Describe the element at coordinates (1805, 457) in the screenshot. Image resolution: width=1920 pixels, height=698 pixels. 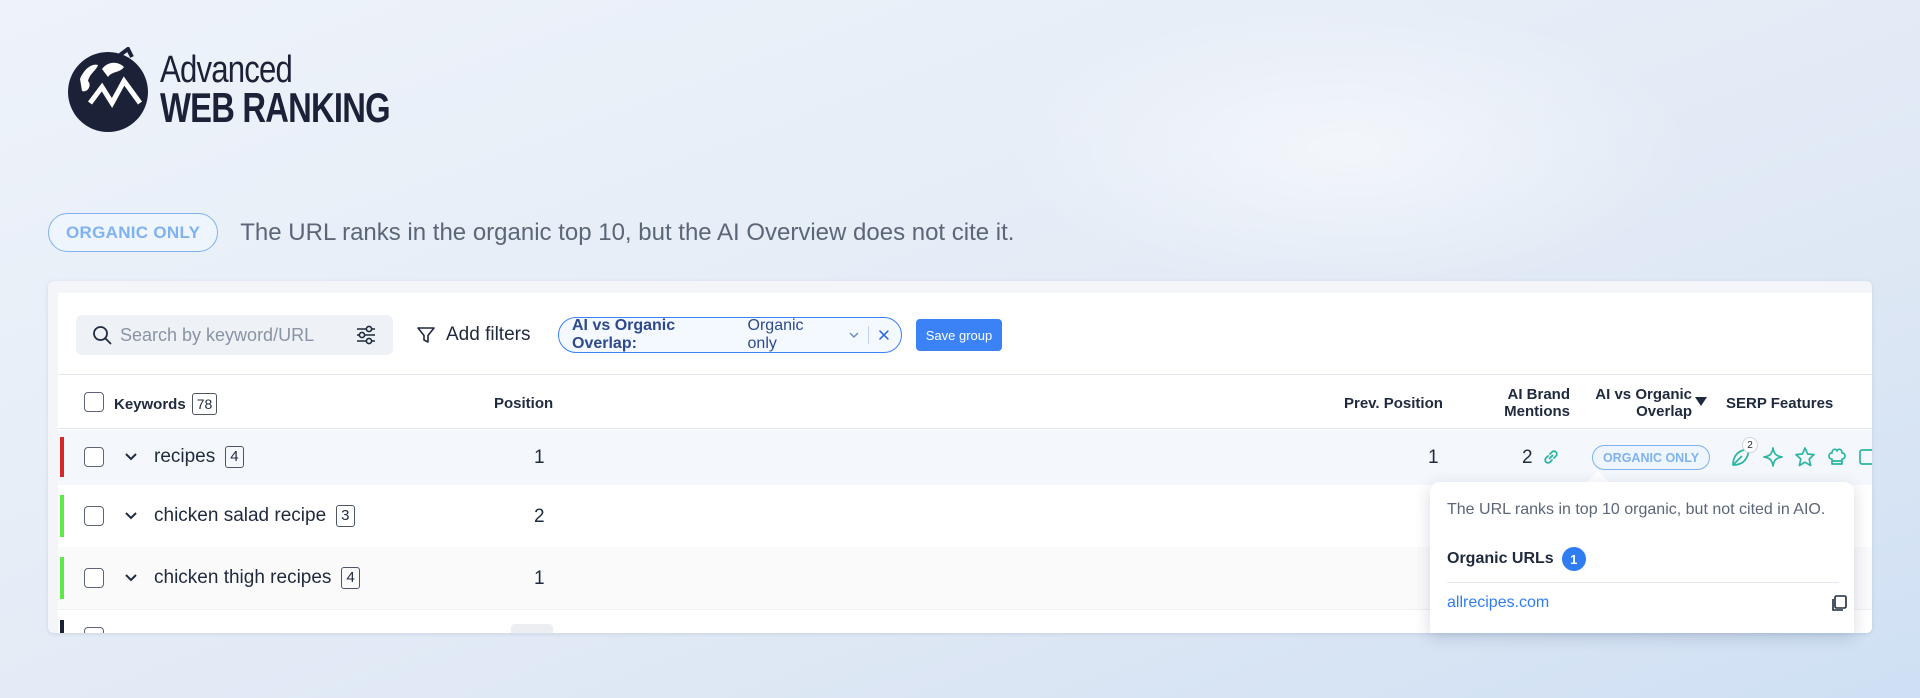
I see `star-icon` at that location.